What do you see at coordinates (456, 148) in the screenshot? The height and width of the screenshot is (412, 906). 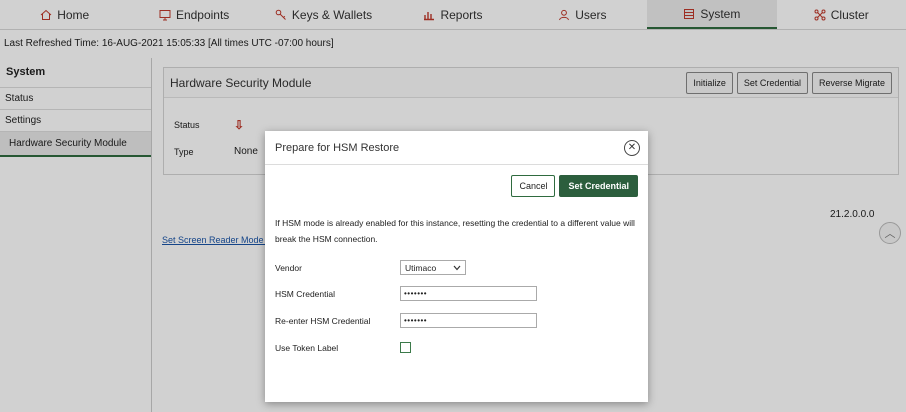 I see `dialog-header: Prepare for HSM Restore ✕` at bounding box center [456, 148].